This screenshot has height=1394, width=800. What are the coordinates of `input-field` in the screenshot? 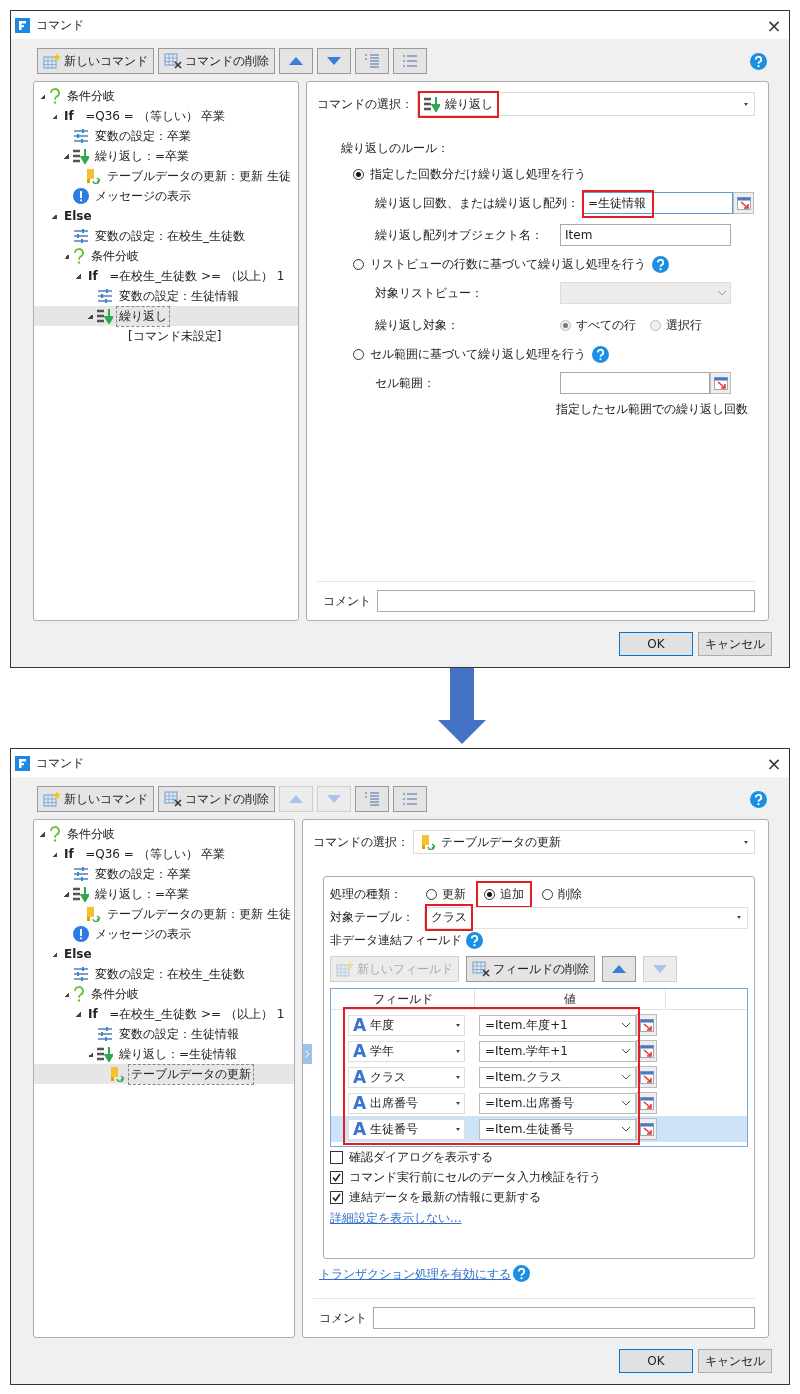 It's located at (635, 383).